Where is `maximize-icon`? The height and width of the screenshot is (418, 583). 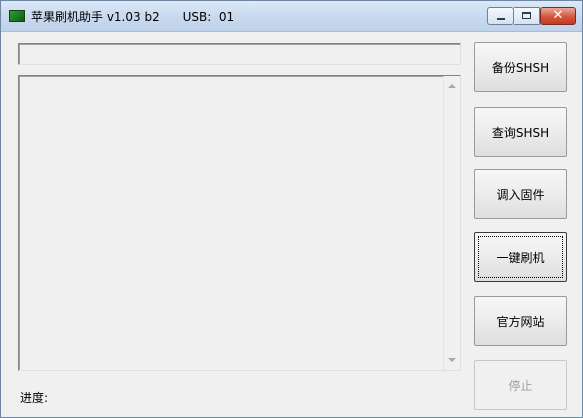
maximize-icon is located at coordinates (526, 15).